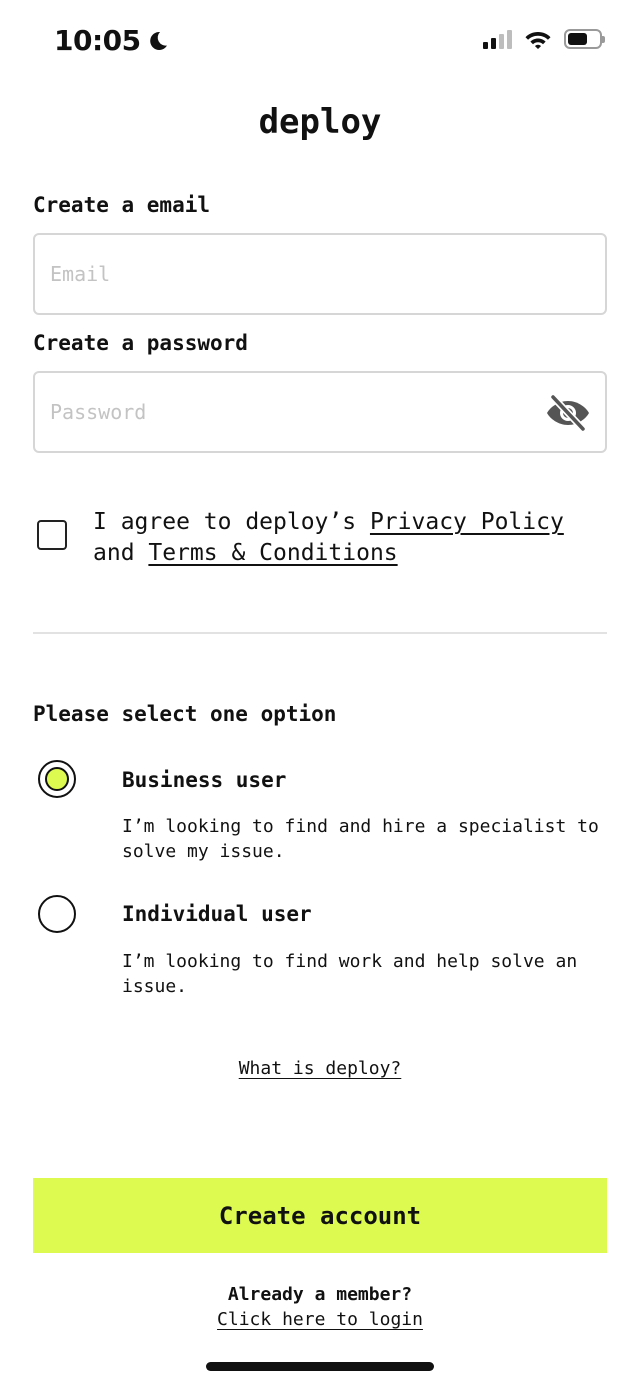 The height and width of the screenshot is (1384, 640). What do you see at coordinates (467, 522) in the screenshot?
I see `privacy-policy-link: Privacy Policy` at bounding box center [467, 522].